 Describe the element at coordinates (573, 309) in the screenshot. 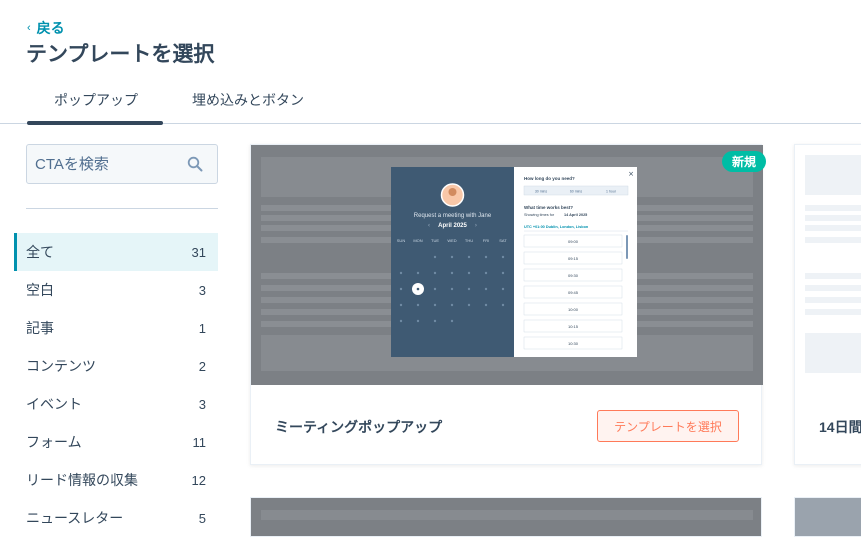

I see `time-slot-label: 10:00` at that location.